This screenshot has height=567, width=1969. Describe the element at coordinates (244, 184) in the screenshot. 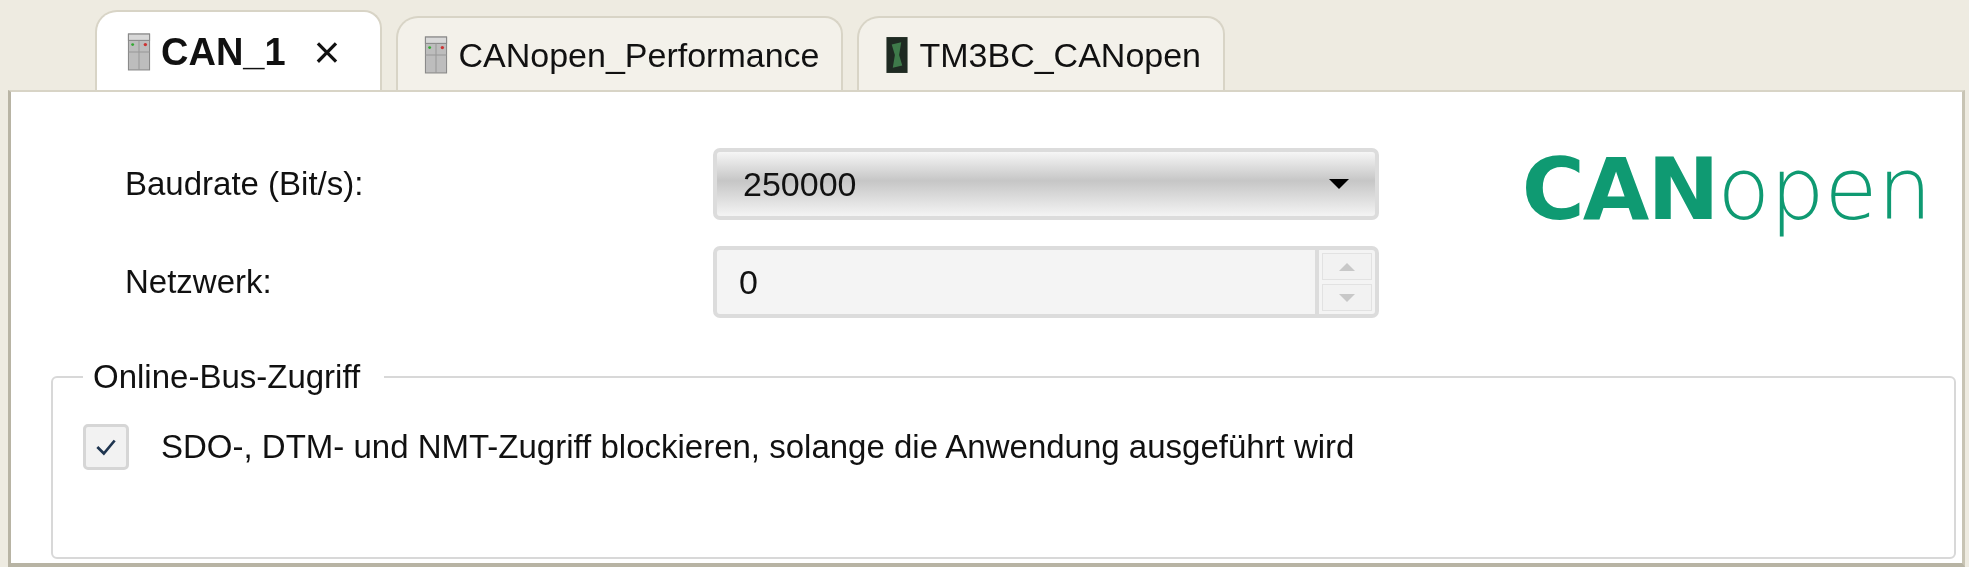

I see `field-label: Baudrate (Bit/s):` at that location.